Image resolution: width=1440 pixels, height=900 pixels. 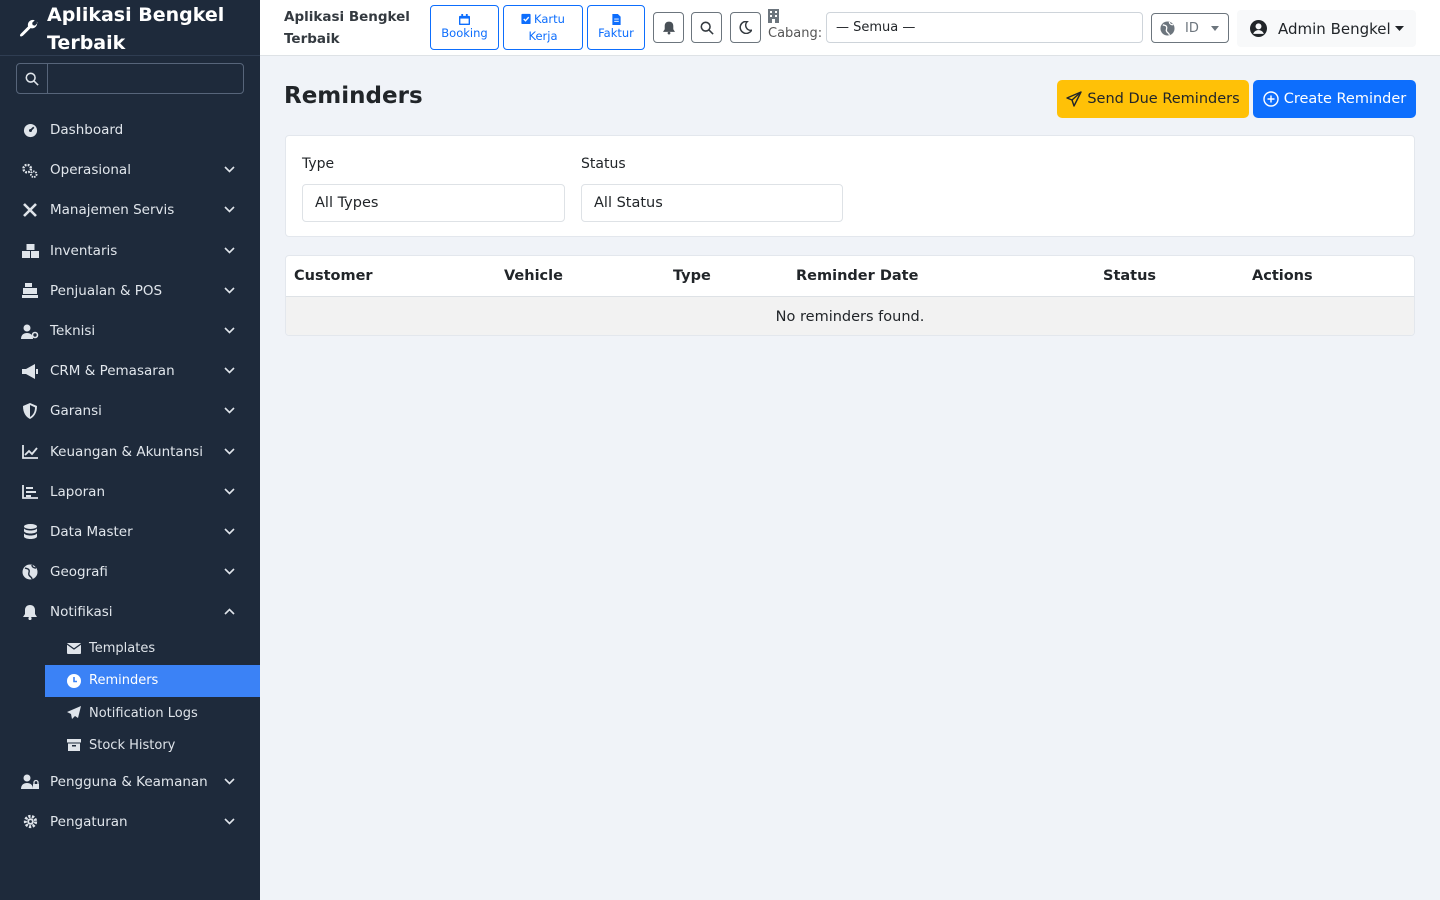 What do you see at coordinates (526, 18) in the screenshot?
I see `clipboard-check-icon` at bounding box center [526, 18].